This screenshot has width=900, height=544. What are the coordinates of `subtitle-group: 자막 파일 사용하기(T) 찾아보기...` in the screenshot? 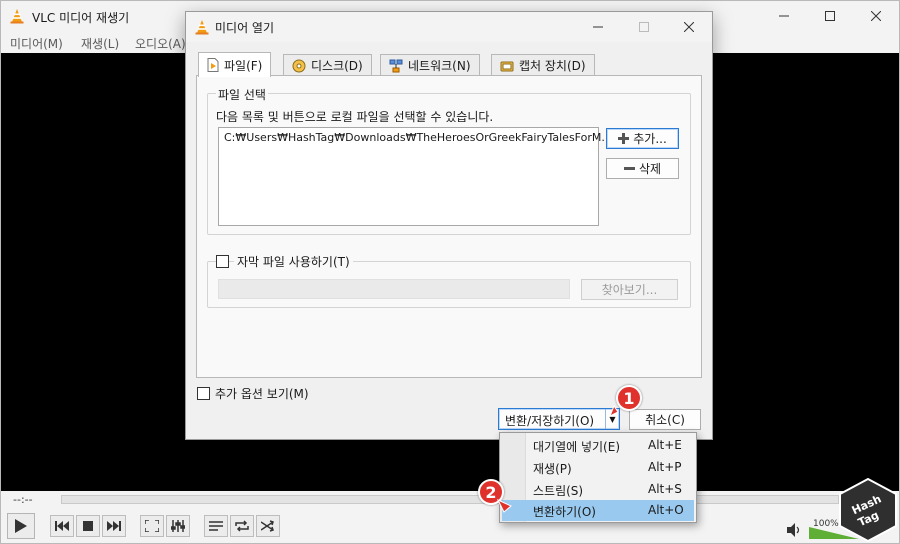 It's located at (449, 280).